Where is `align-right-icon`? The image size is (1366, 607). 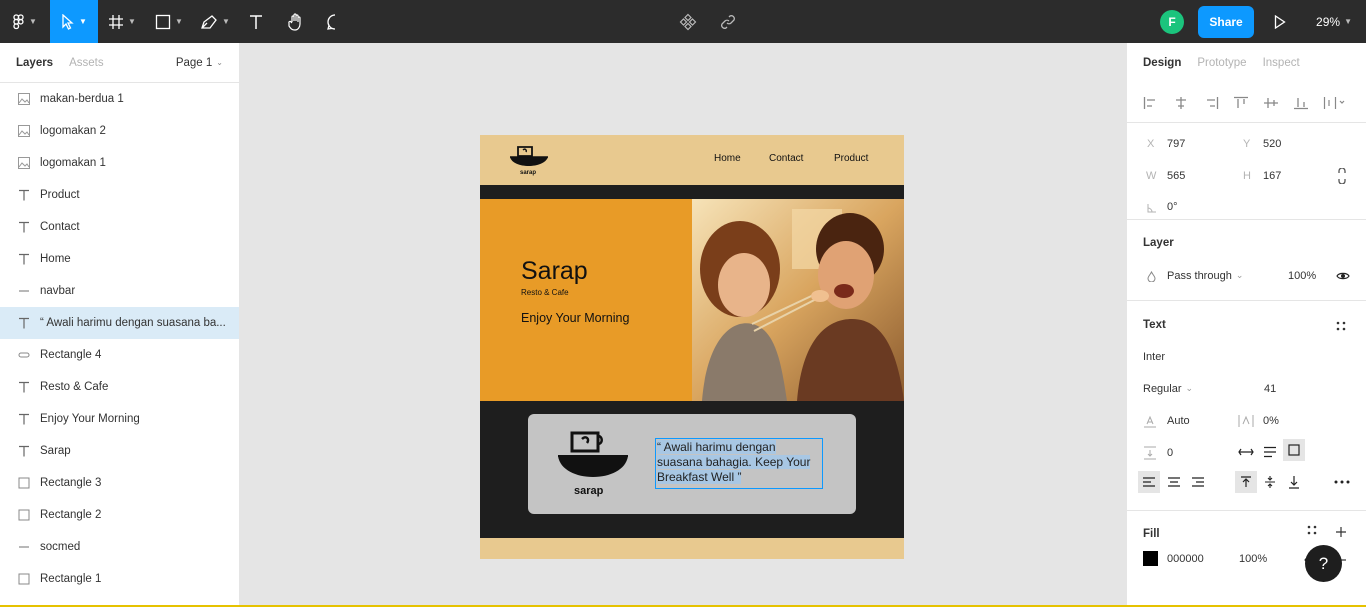 align-right-icon is located at coordinates (1211, 103).